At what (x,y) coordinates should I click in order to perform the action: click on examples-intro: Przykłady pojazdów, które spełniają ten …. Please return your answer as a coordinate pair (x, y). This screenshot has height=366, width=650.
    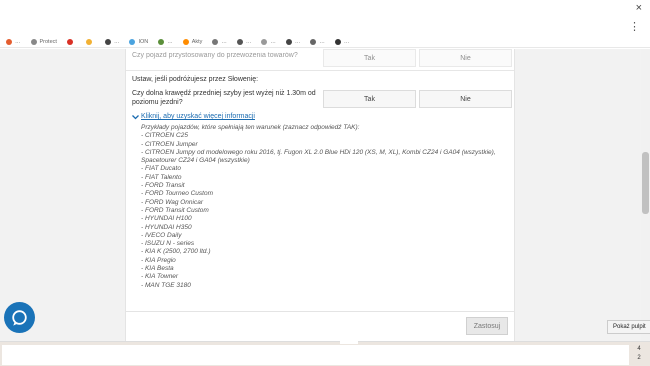
    Looking at the image, I should click on (250, 127).